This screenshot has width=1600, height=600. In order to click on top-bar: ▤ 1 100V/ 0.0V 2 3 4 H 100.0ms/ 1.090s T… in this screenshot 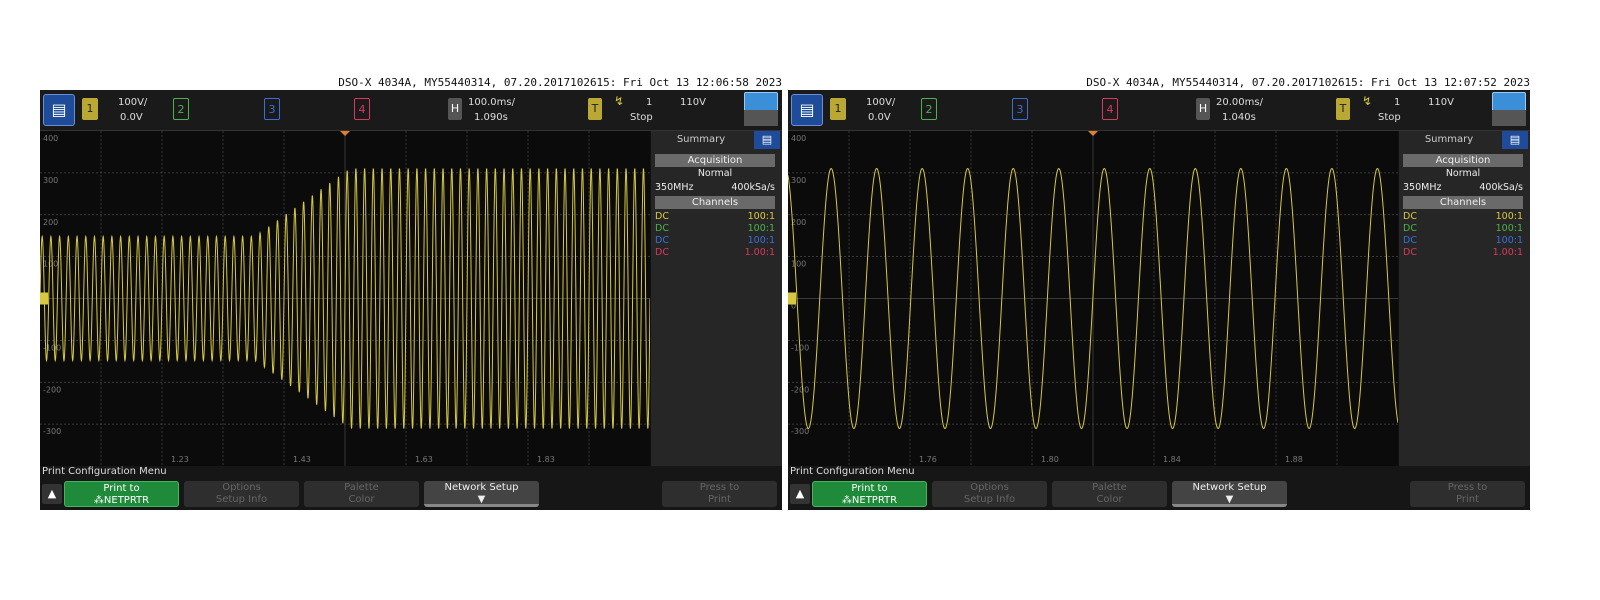, I will do `click(411, 110)`.